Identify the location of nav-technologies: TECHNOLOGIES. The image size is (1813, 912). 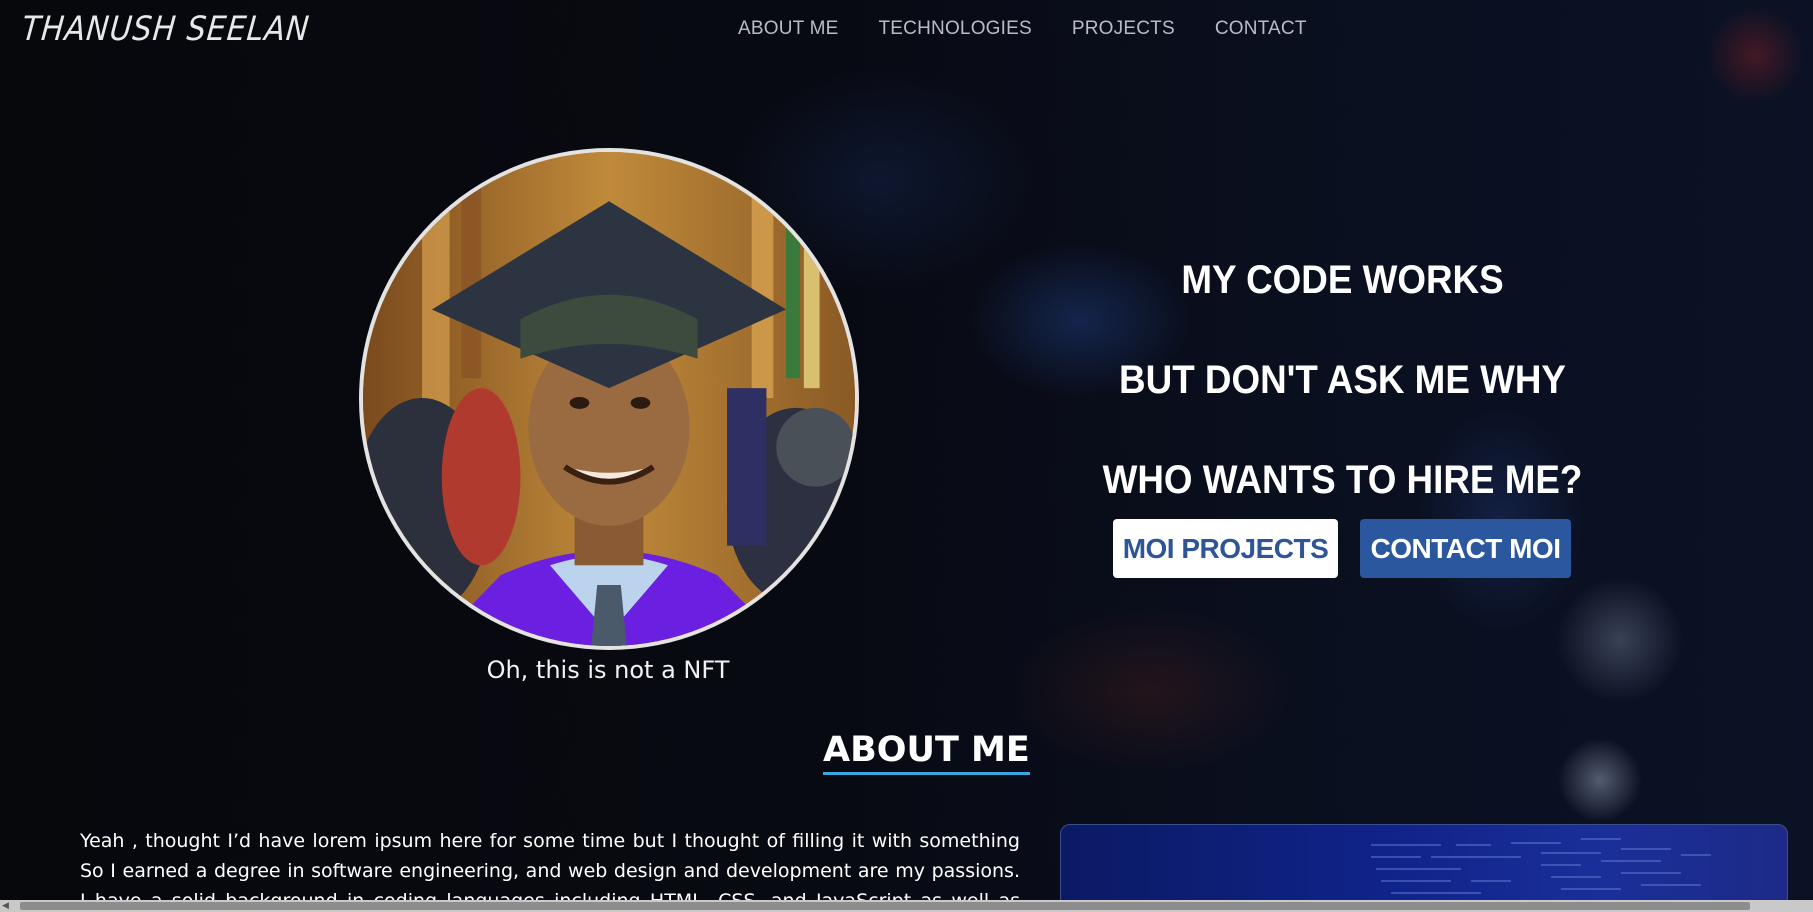
(955, 29).